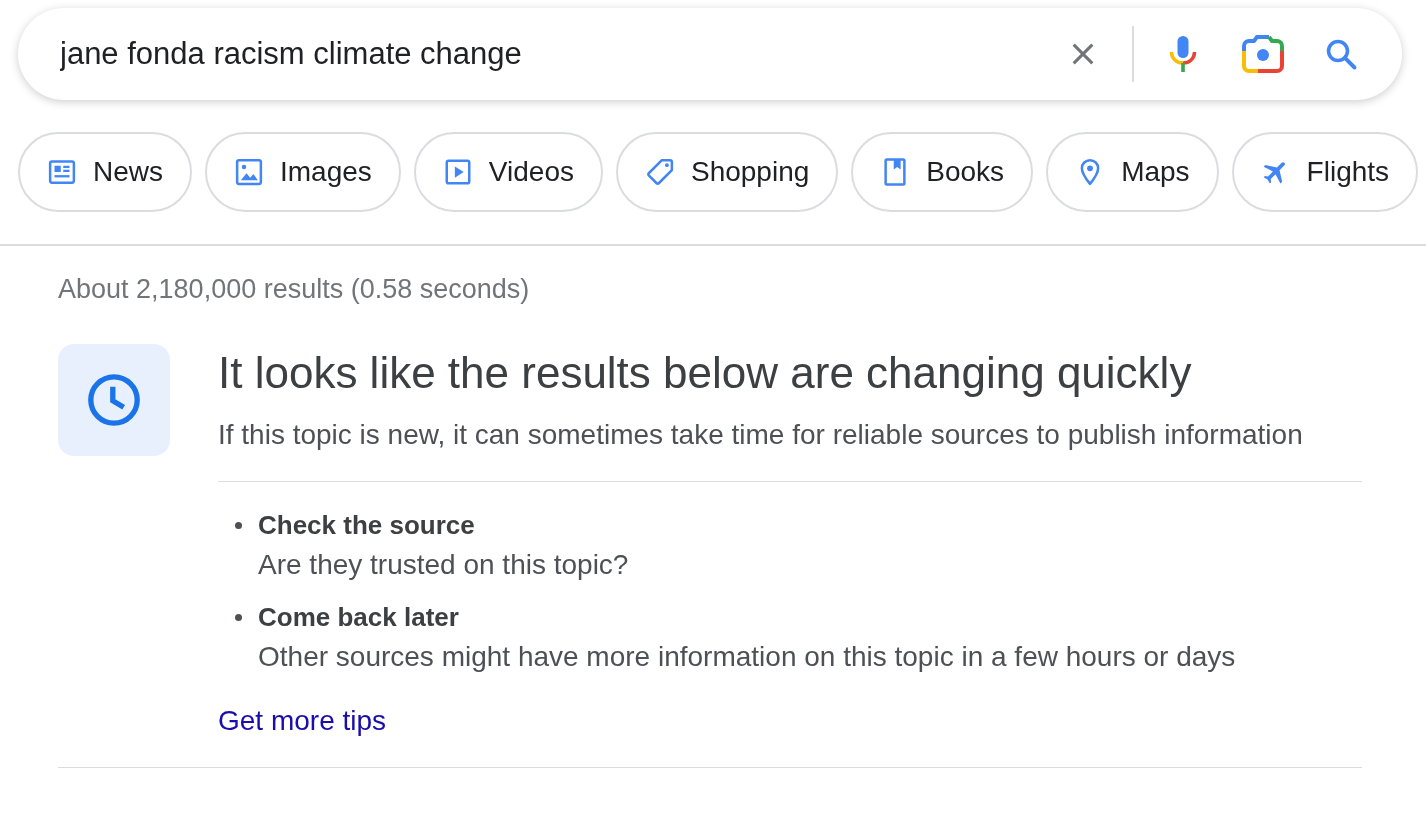 The width and height of the screenshot is (1426, 834). What do you see at coordinates (556, 54) in the screenshot?
I see `search-input: jane fonda racism climate change` at bounding box center [556, 54].